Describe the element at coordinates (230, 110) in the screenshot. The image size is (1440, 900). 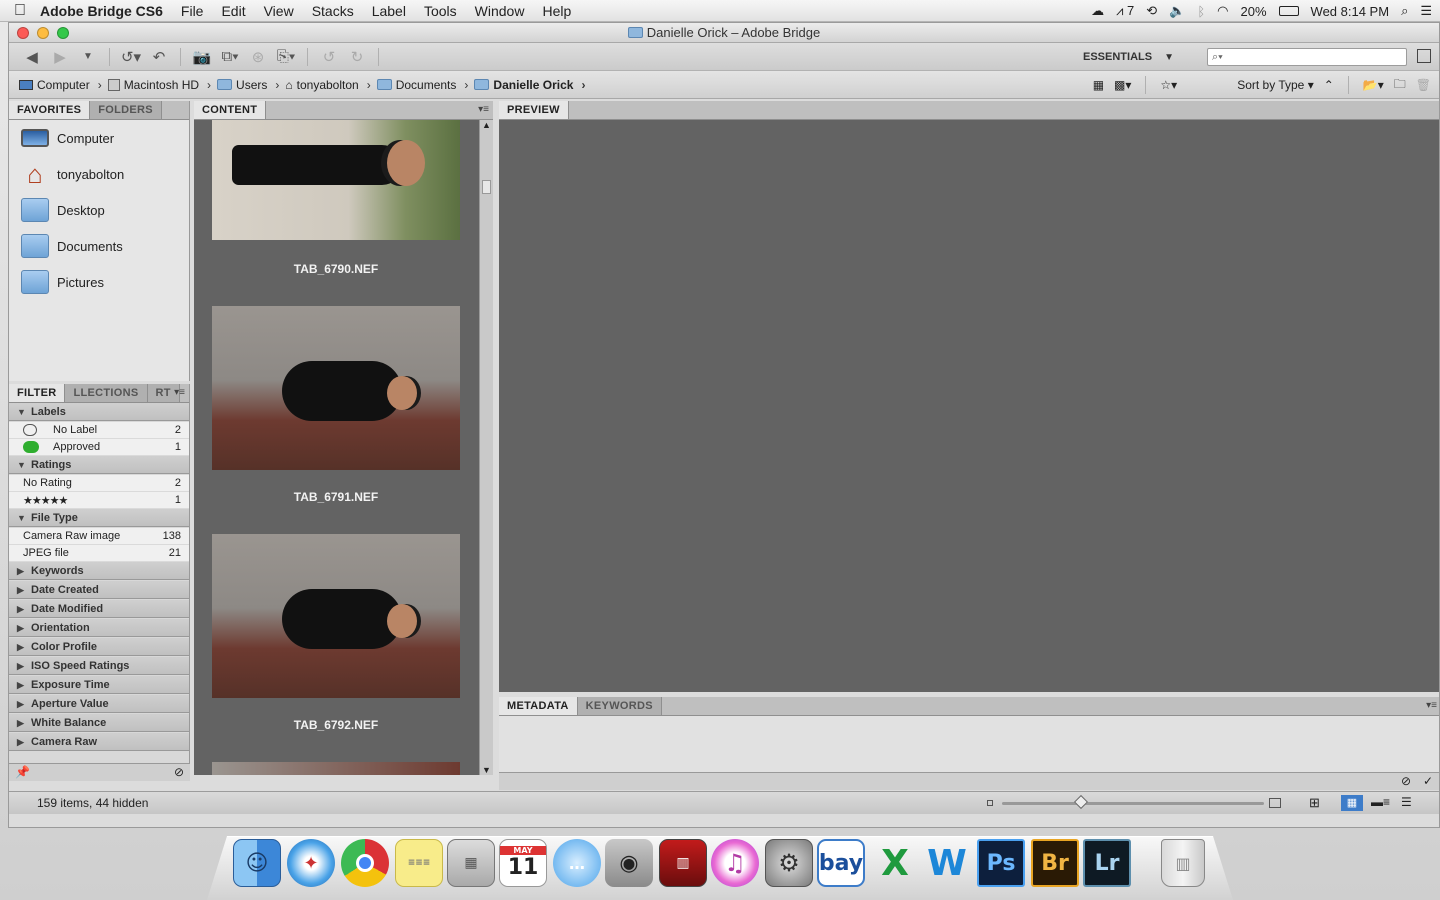
I see `tab-content: CONTENT` at that location.